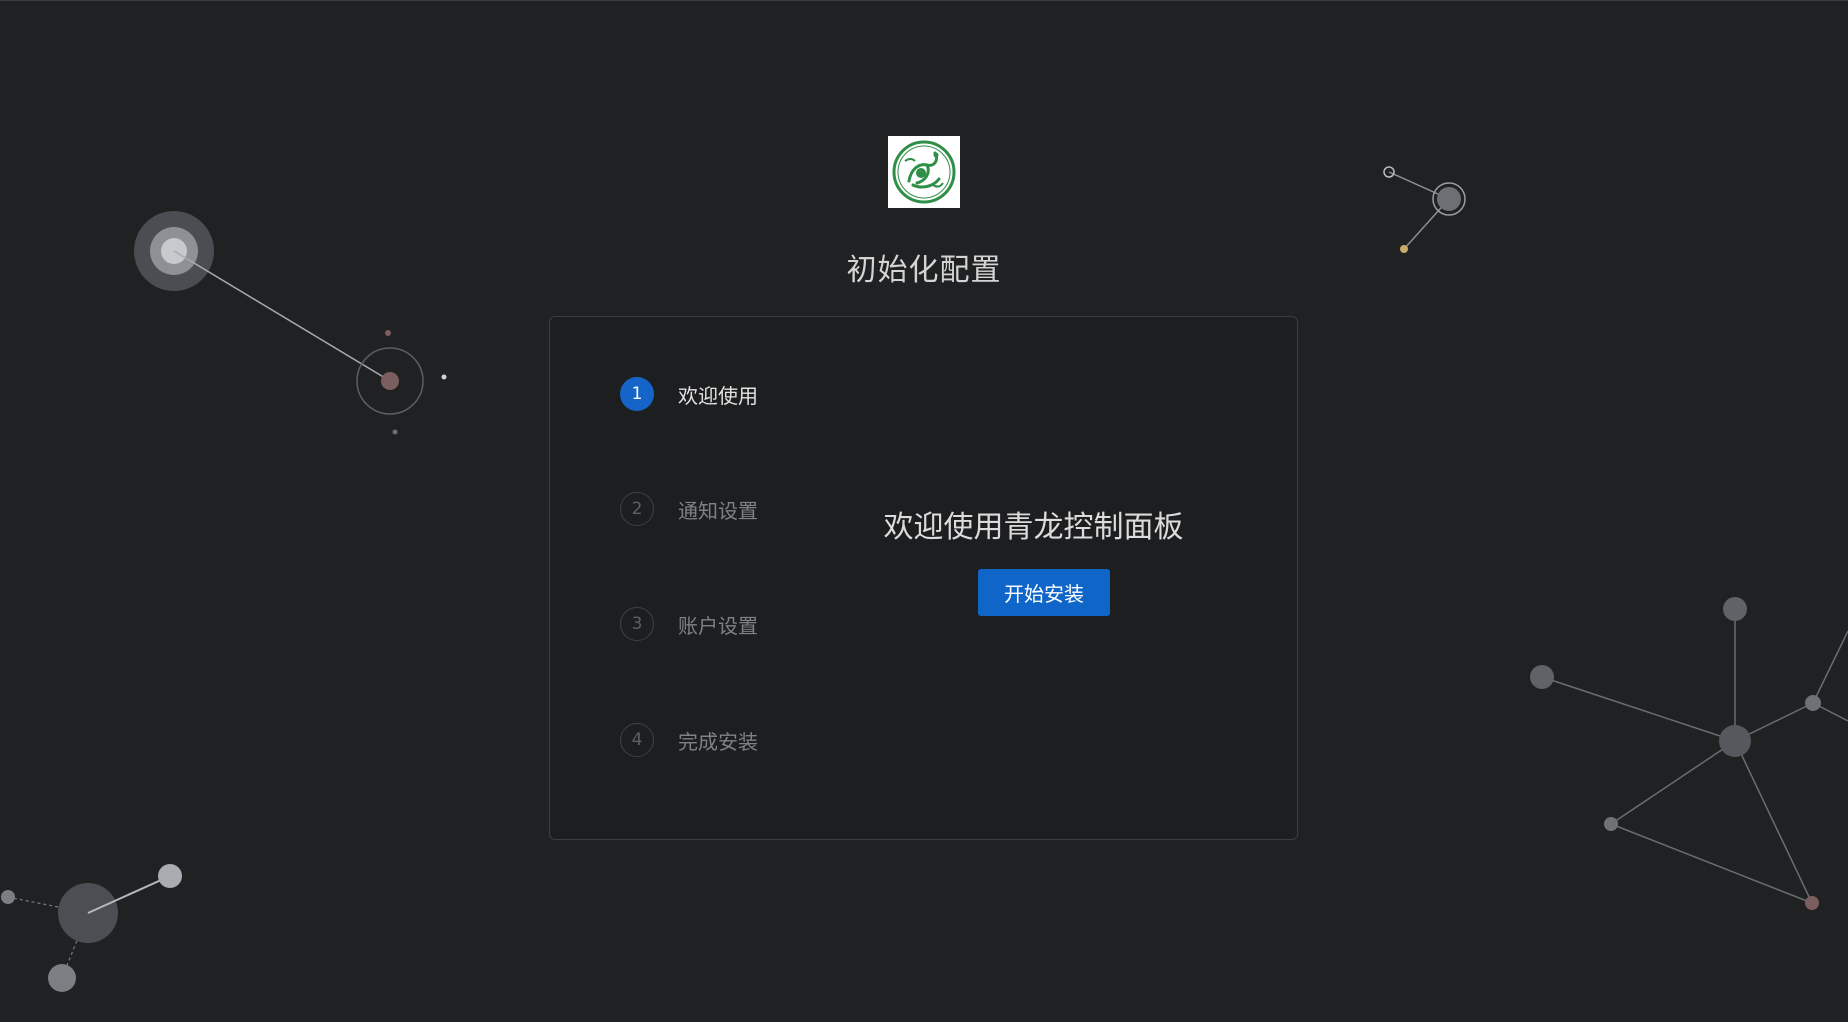  I want to click on welcome-heading: 欢迎使用青龙控制面板, so click(1033, 527).